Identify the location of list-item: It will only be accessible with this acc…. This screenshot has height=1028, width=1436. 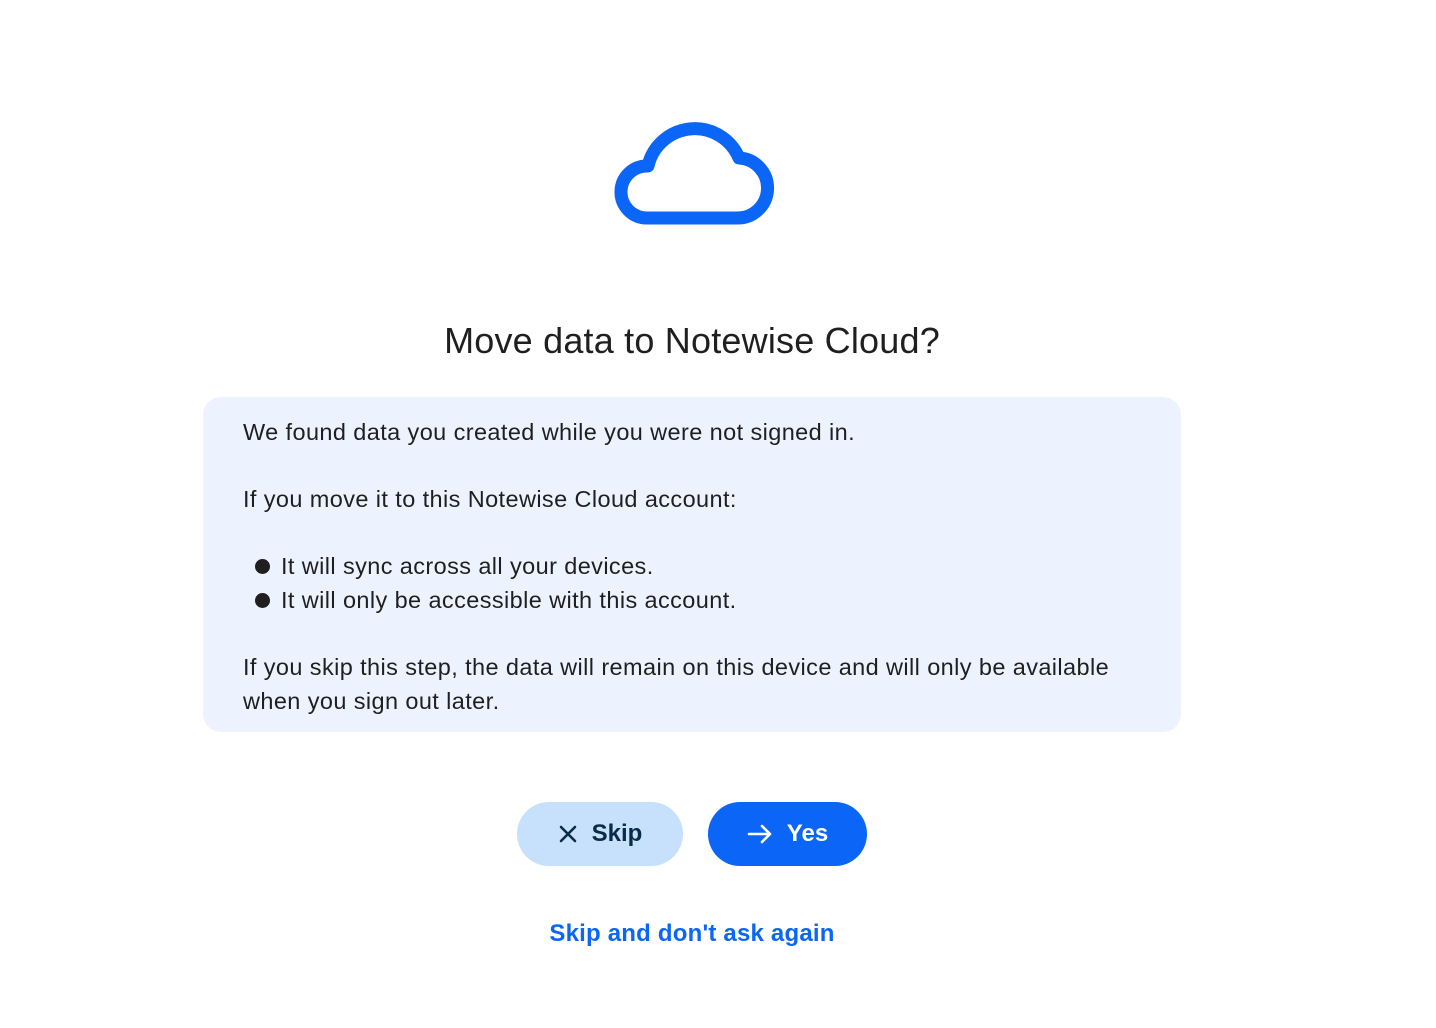
(692, 600).